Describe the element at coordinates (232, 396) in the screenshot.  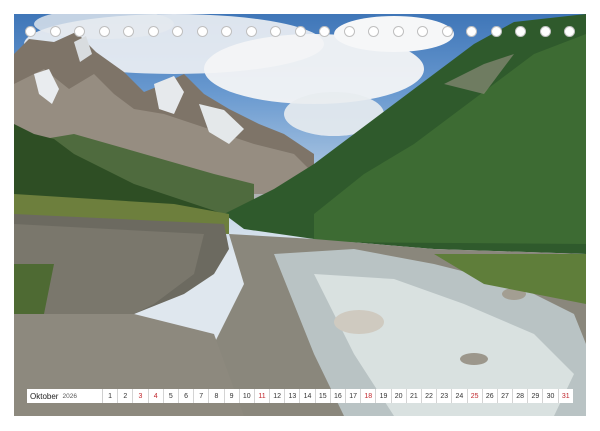
I see `day-cell: 9` at that location.